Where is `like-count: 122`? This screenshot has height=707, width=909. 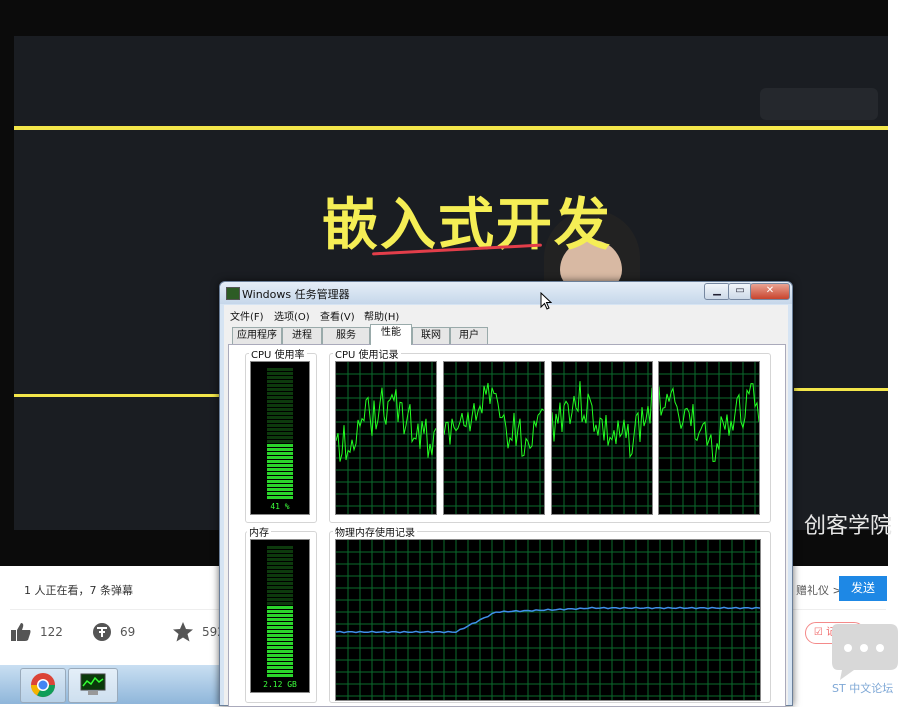
like-count: 122 is located at coordinates (51, 632).